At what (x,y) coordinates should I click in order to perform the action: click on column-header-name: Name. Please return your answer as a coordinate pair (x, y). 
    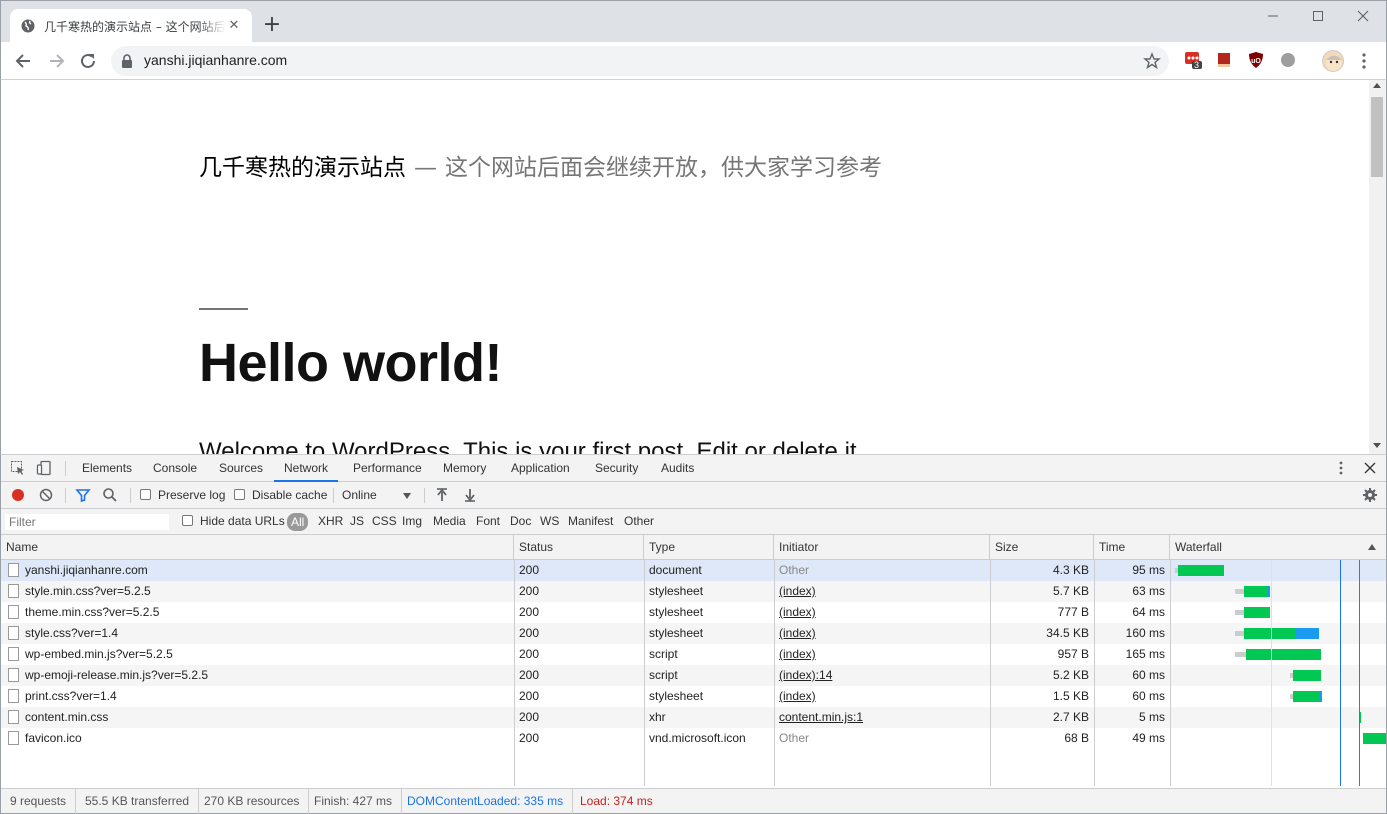
    Looking at the image, I should click on (257, 547).